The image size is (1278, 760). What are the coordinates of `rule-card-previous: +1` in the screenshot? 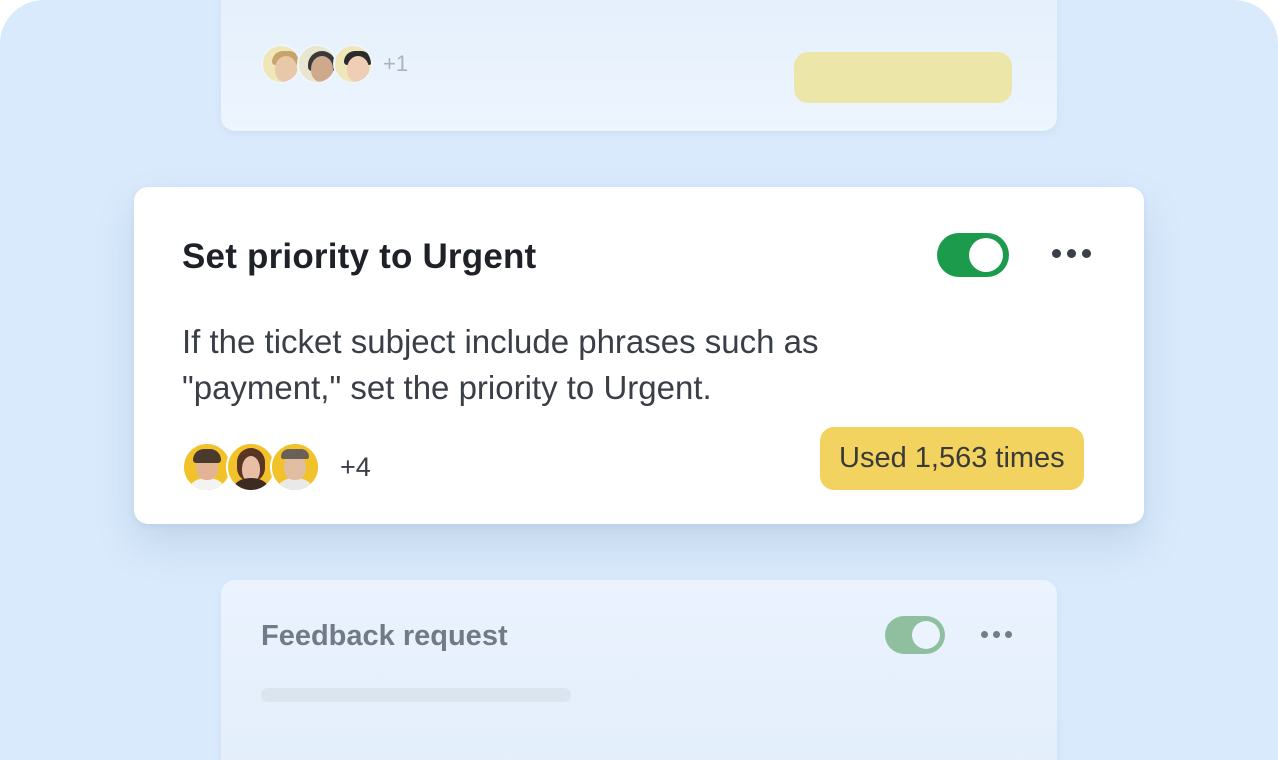 It's located at (639, 65).